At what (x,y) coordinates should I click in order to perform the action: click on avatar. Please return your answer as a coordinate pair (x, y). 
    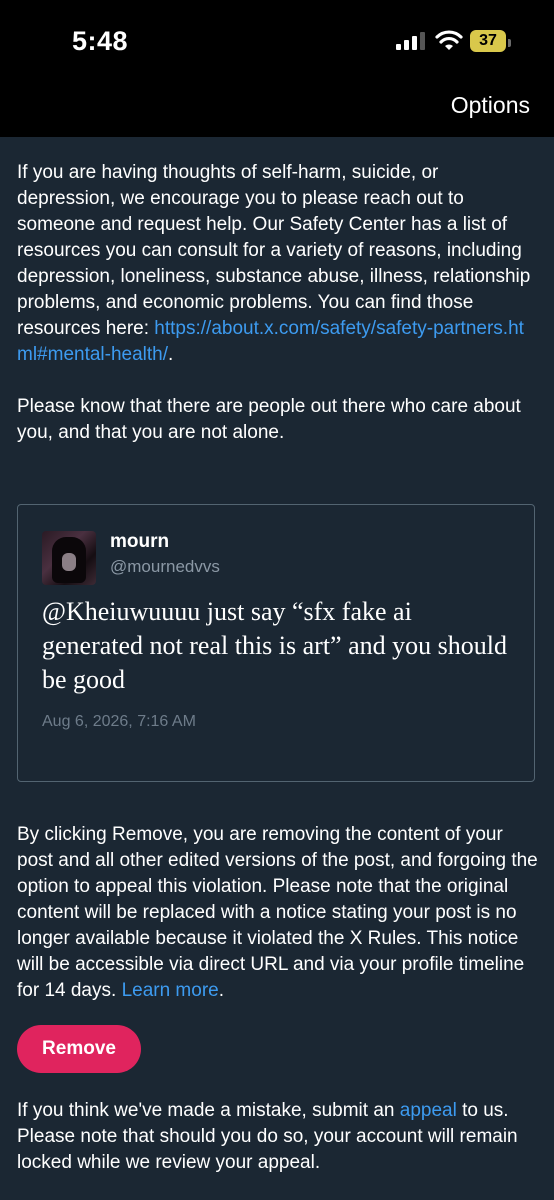
    Looking at the image, I should click on (69, 558).